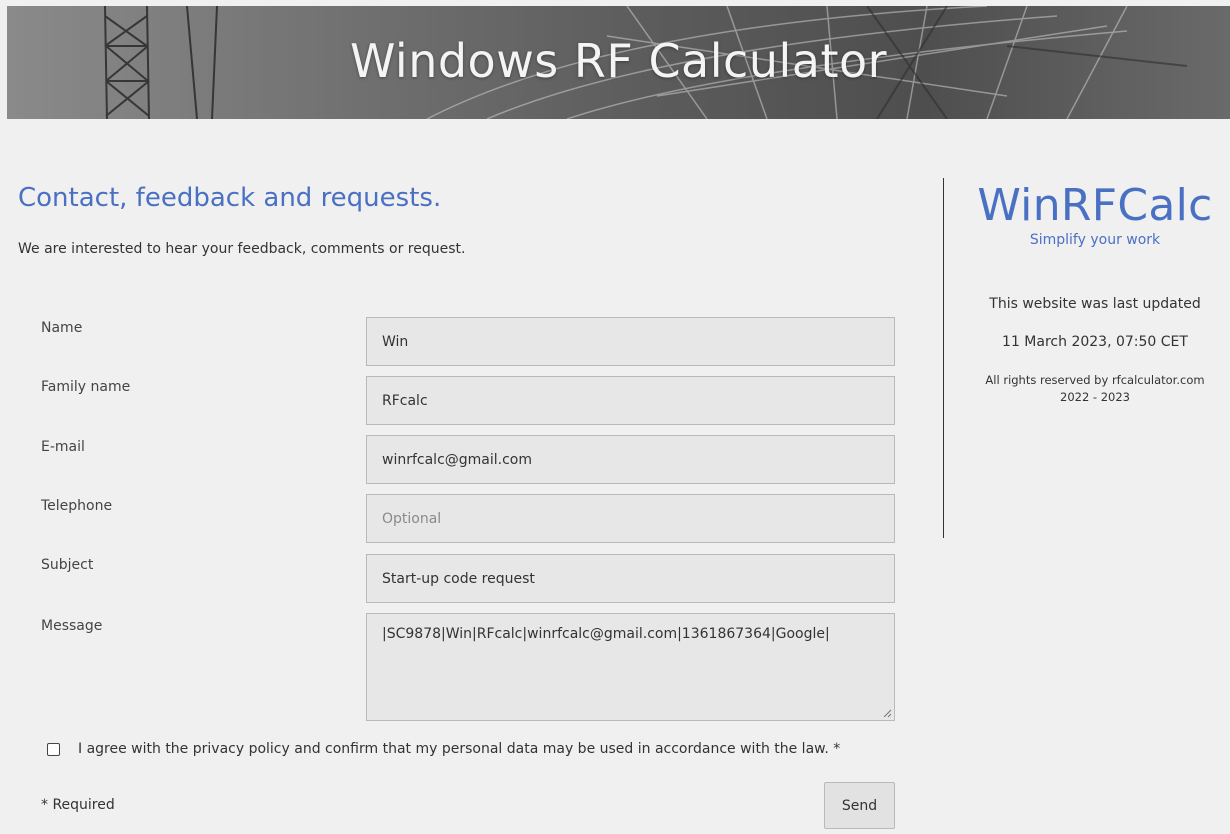 This screenshot has height=834, width=1230. I want to click on message-label: Message, so click(72, 626).